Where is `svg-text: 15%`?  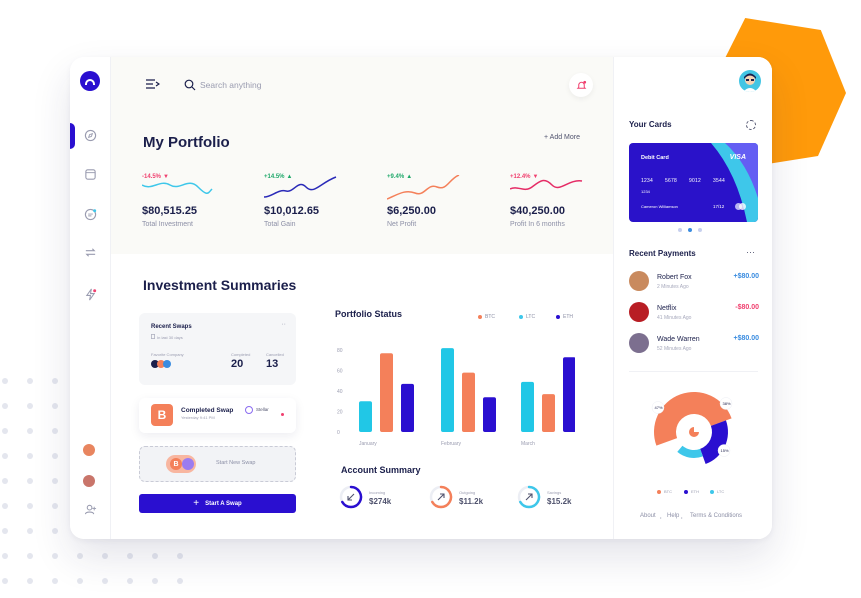
svg-text: 15% is located at coordinates (725, 450).